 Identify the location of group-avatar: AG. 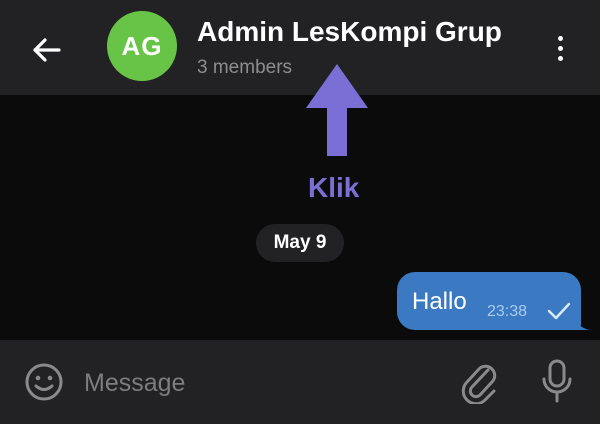
(142, 46).